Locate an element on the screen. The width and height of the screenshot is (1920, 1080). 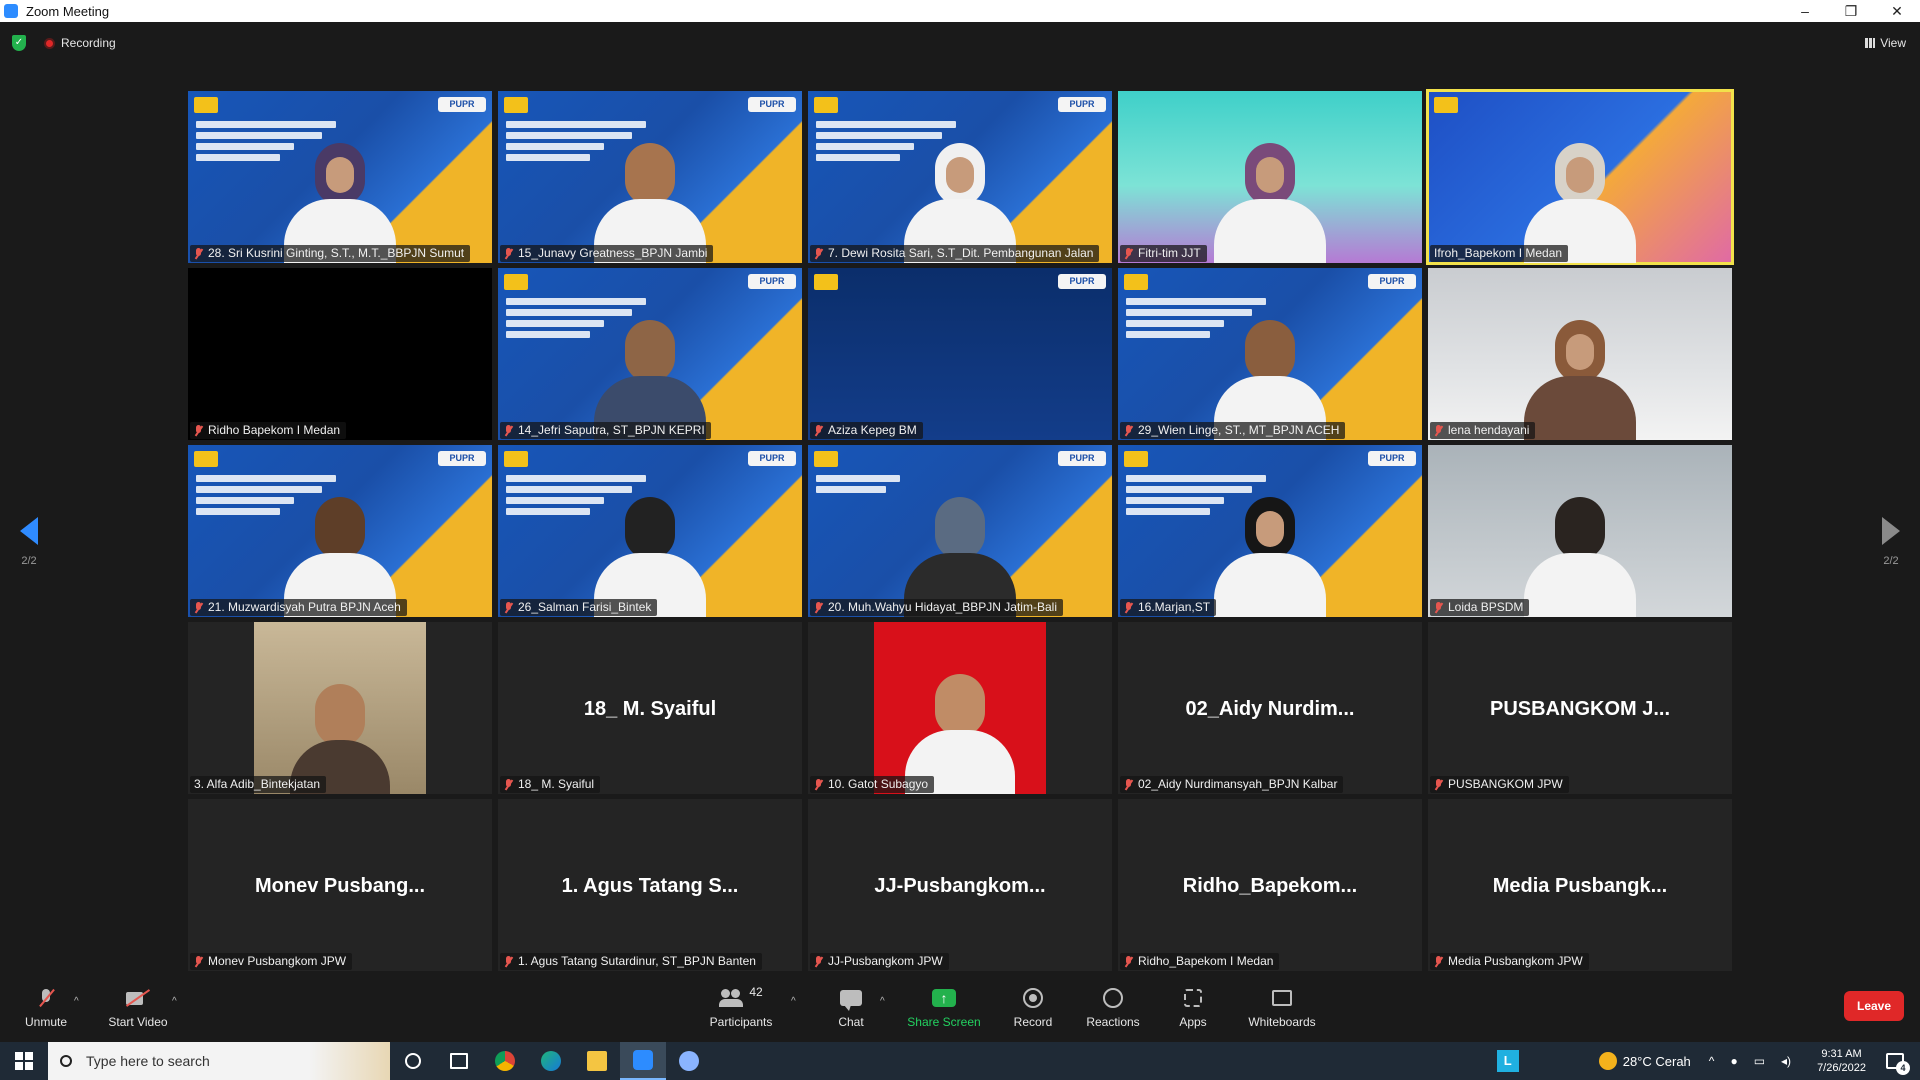
participant-name-label: Ifroh_Bapekom I Medan is located at coordinates (1499, 253).